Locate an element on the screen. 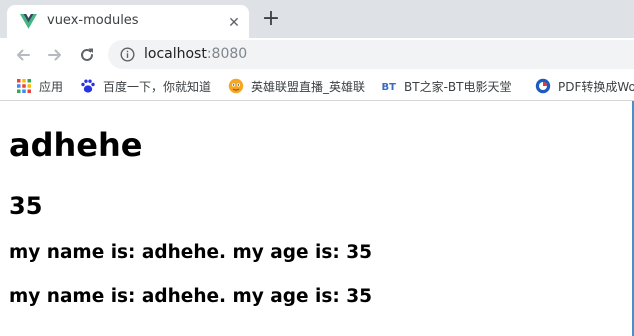  browser-toolbar: localhost:8080 is located at coordinates (317, 55).